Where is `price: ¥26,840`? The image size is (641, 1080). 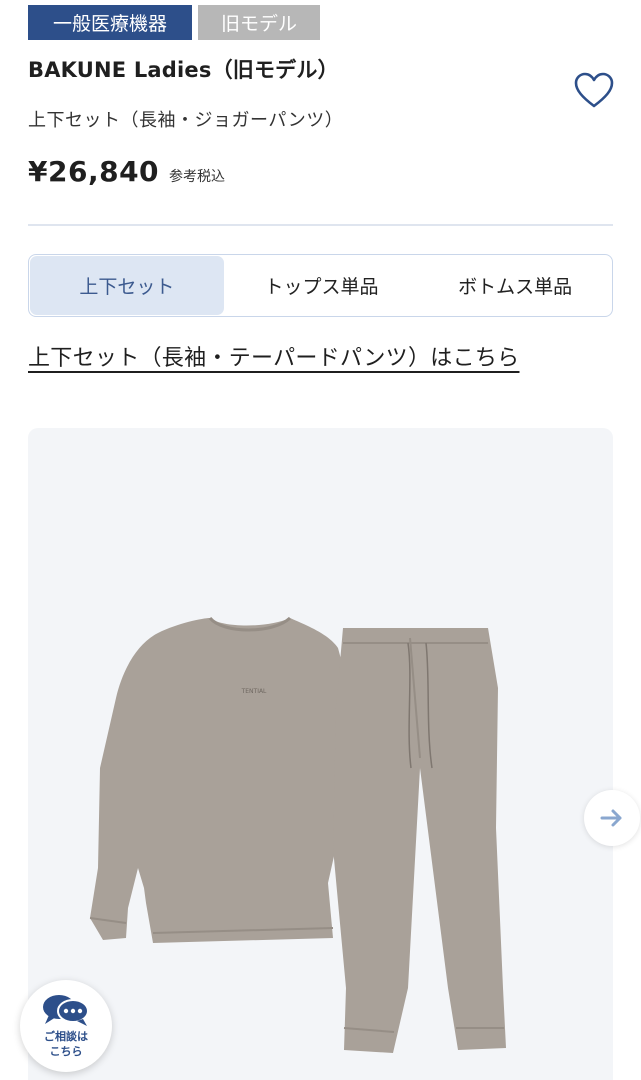
price: ¥26,840 is located at coordinates (94, 171).